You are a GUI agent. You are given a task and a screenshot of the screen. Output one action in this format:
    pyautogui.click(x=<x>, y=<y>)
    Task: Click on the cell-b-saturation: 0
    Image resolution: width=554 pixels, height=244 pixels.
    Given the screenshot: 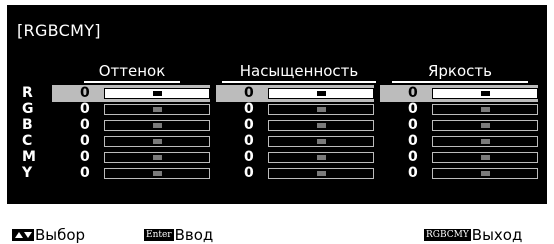 What is the action you would take?
    pyautogui.click(x=295, y=125)
    